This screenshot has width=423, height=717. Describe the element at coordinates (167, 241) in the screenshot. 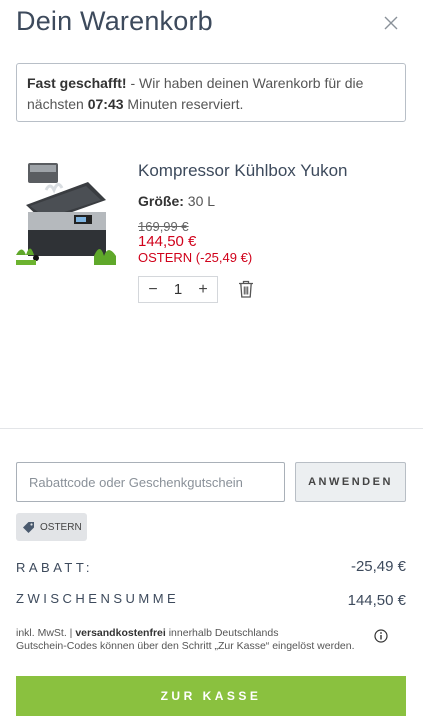

I see `sale-price: 144,50 €` at that location.